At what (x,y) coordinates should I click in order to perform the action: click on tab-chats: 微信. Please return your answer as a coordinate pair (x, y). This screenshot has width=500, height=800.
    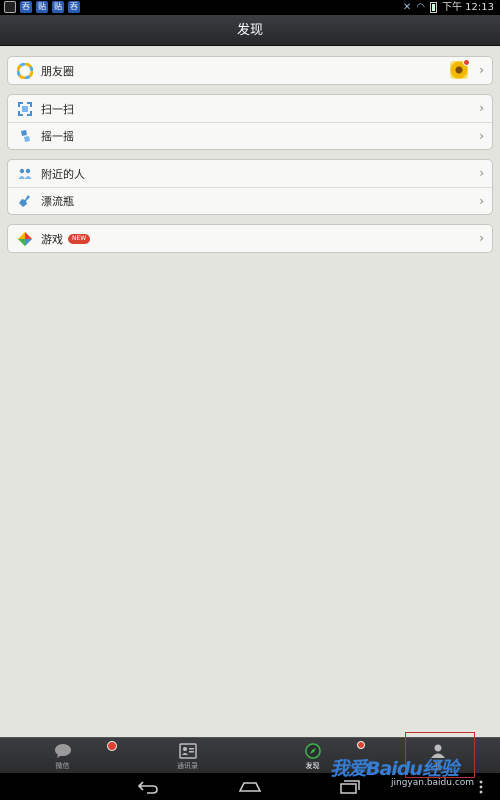
    Looking at the image, I should click on (62, 756).